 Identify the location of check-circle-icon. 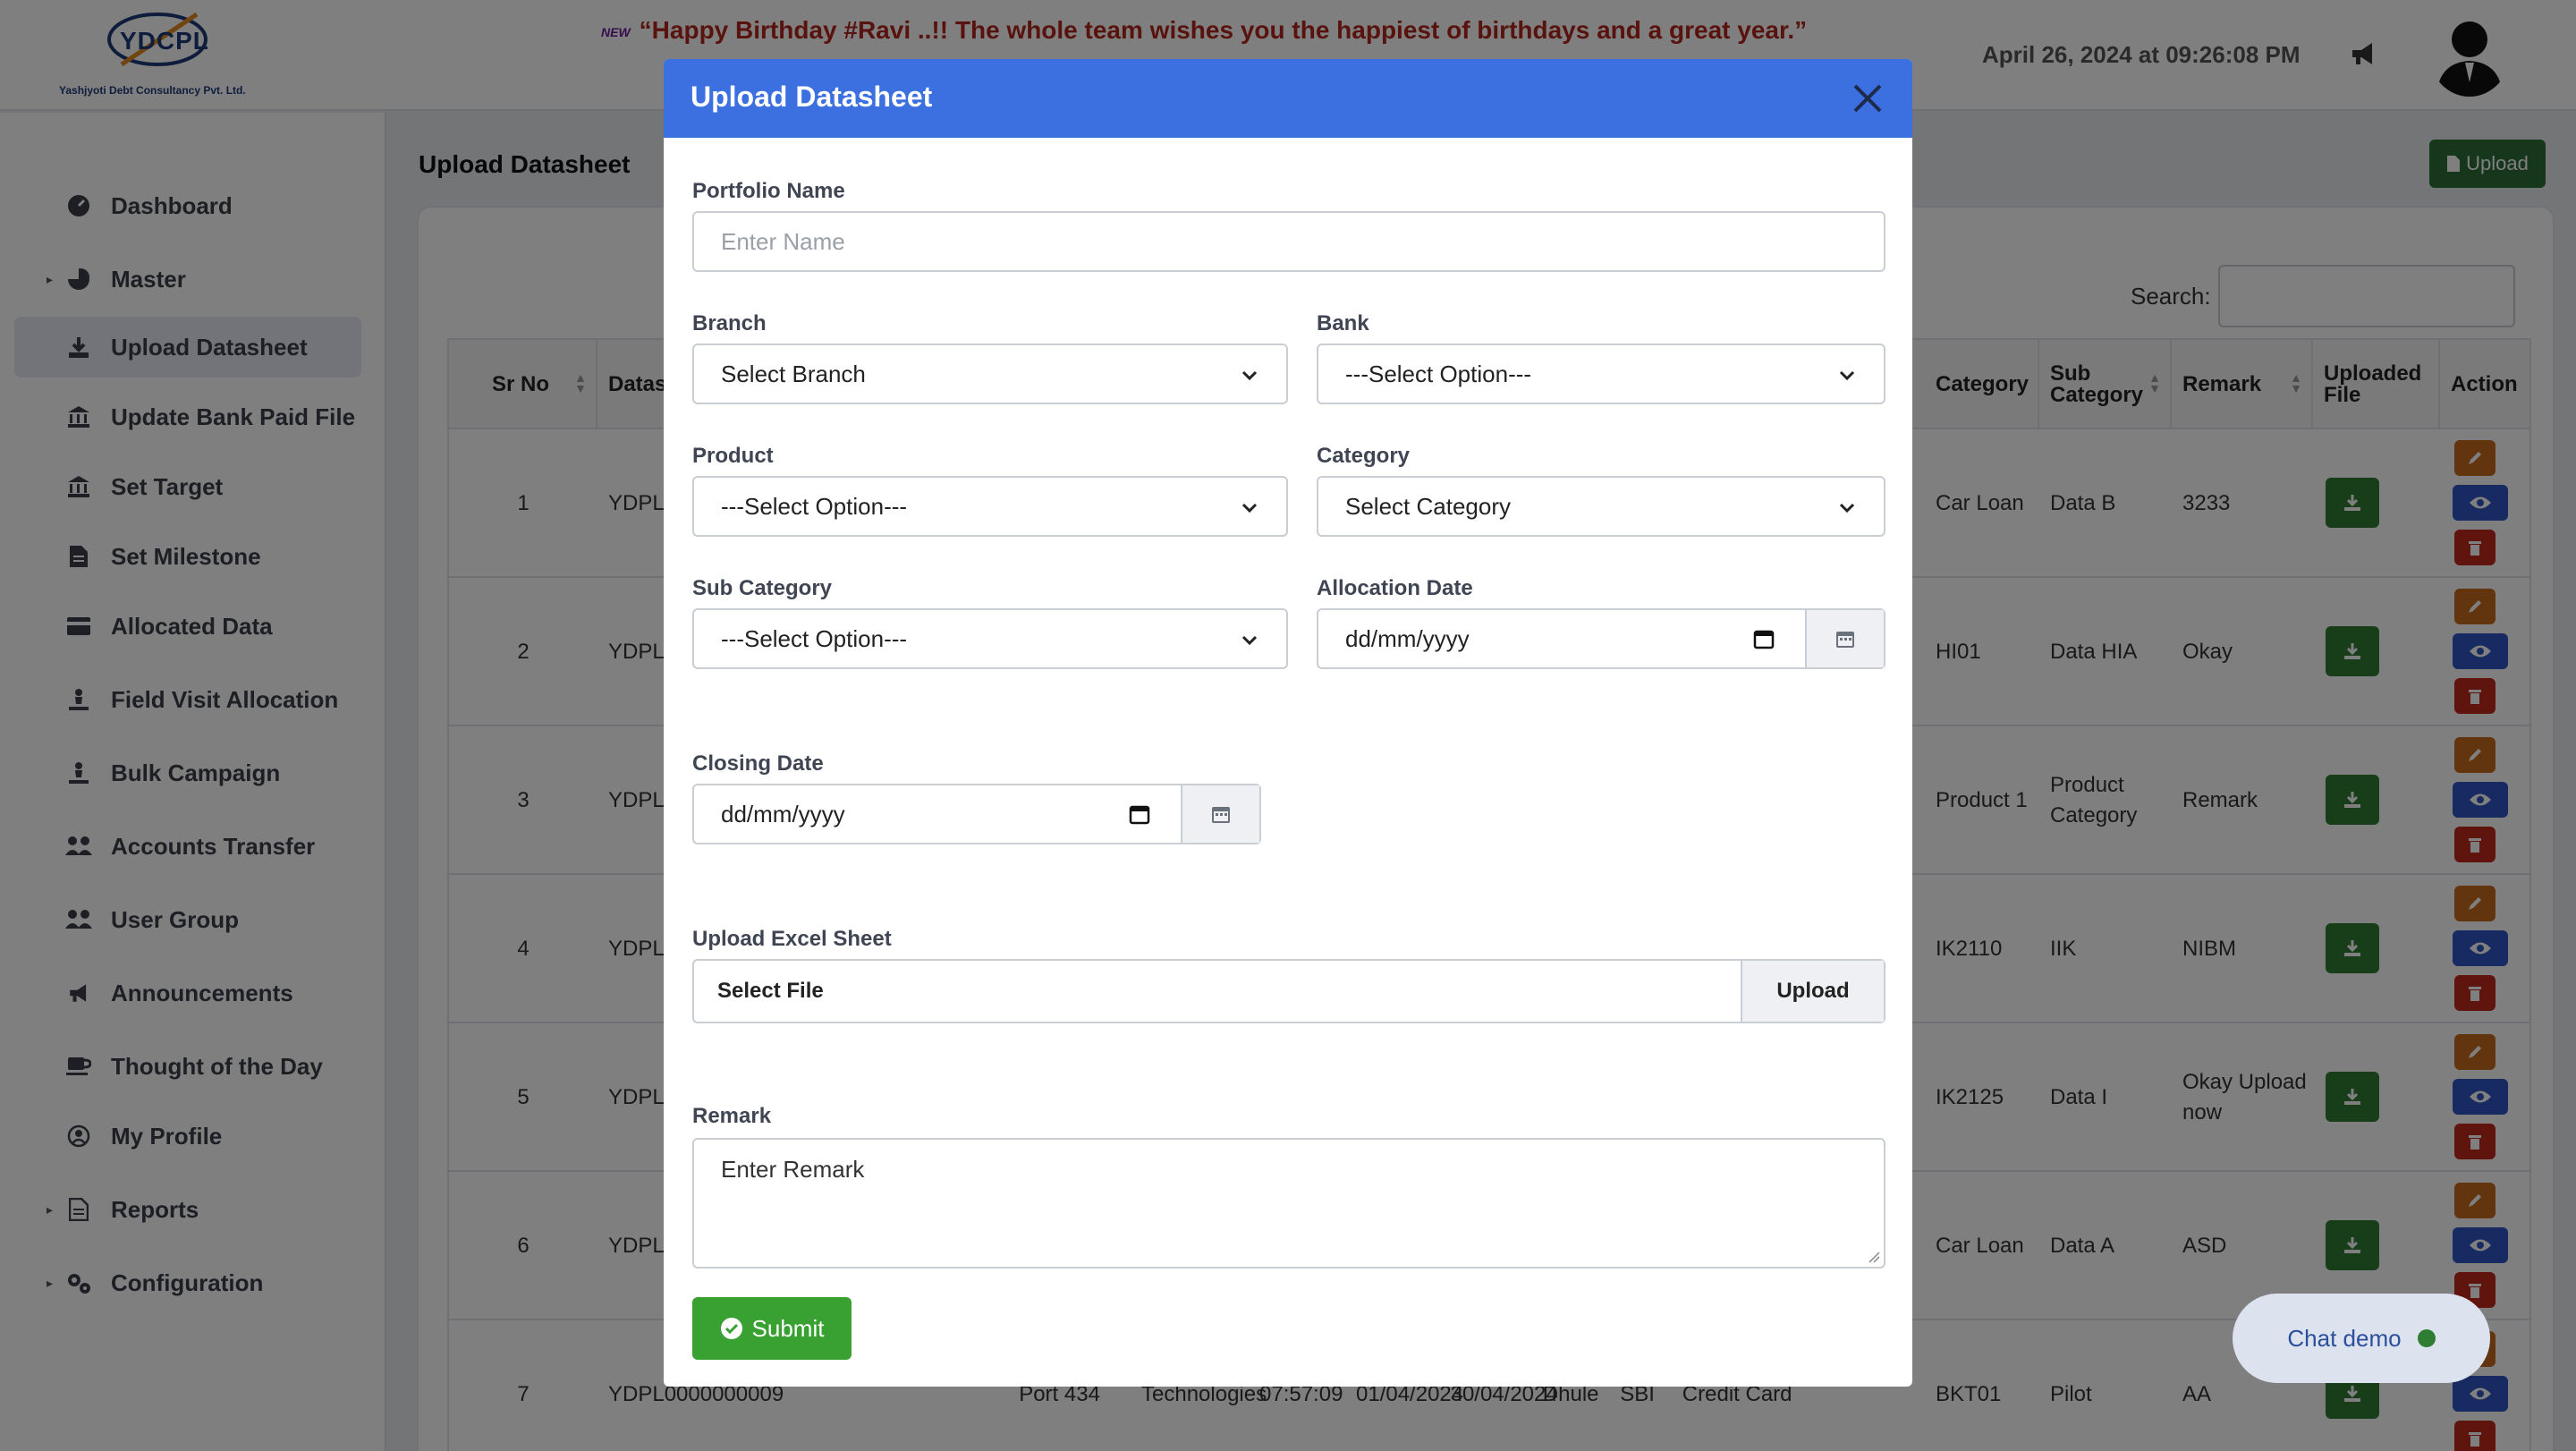
(731, 1329).